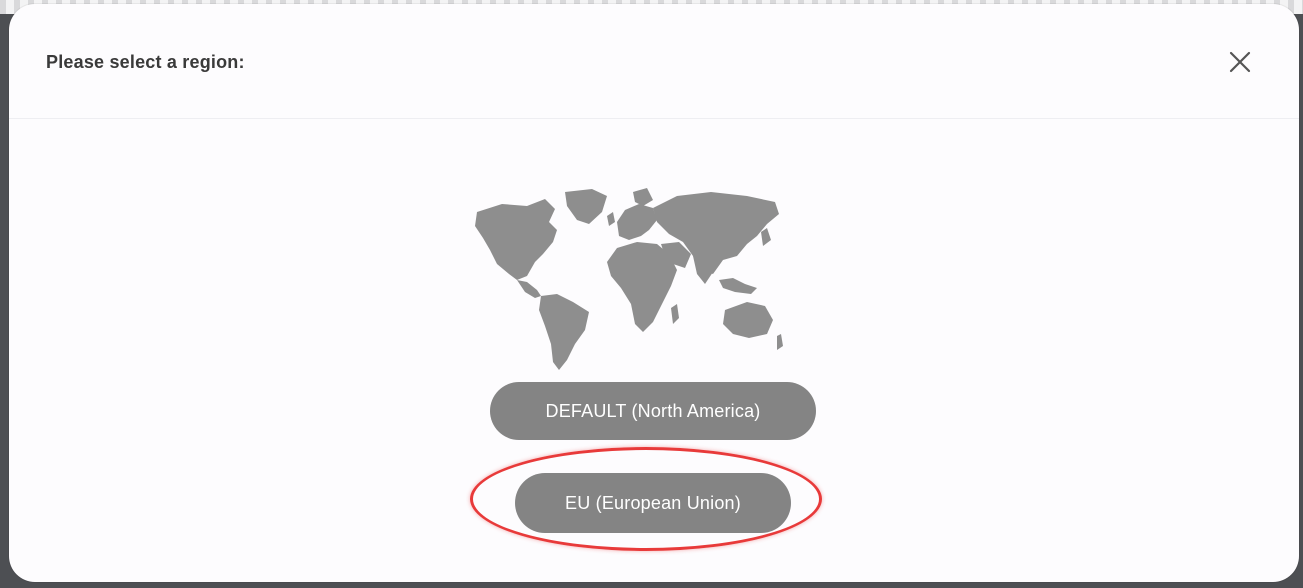 This screenshot has width=1303, height=588. What do you see at coordinates (653, 411) in the screenshot?
I see `default-region-button: DEFAULT (North America)` at bounding box center [653, 411].